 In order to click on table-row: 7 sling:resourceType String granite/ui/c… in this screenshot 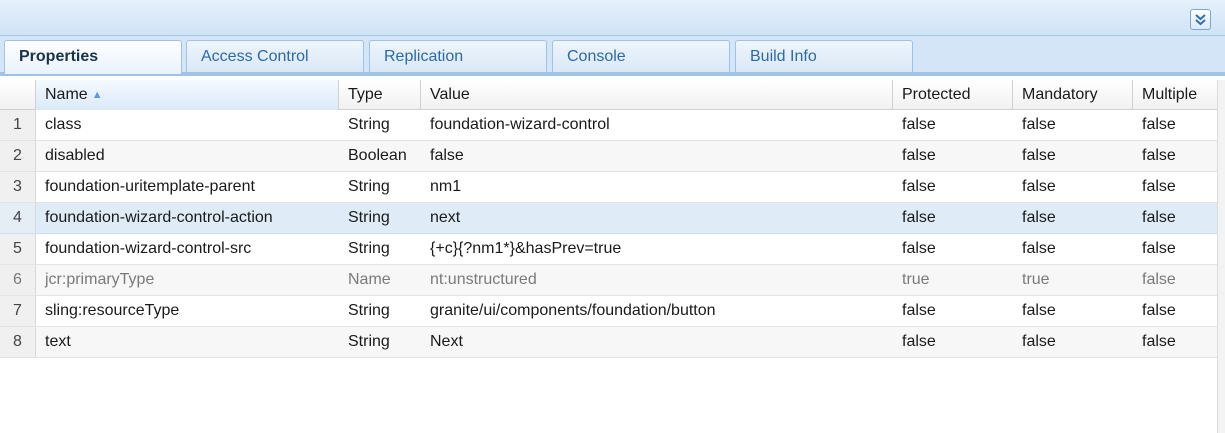, I will do `click(608, 311)`.